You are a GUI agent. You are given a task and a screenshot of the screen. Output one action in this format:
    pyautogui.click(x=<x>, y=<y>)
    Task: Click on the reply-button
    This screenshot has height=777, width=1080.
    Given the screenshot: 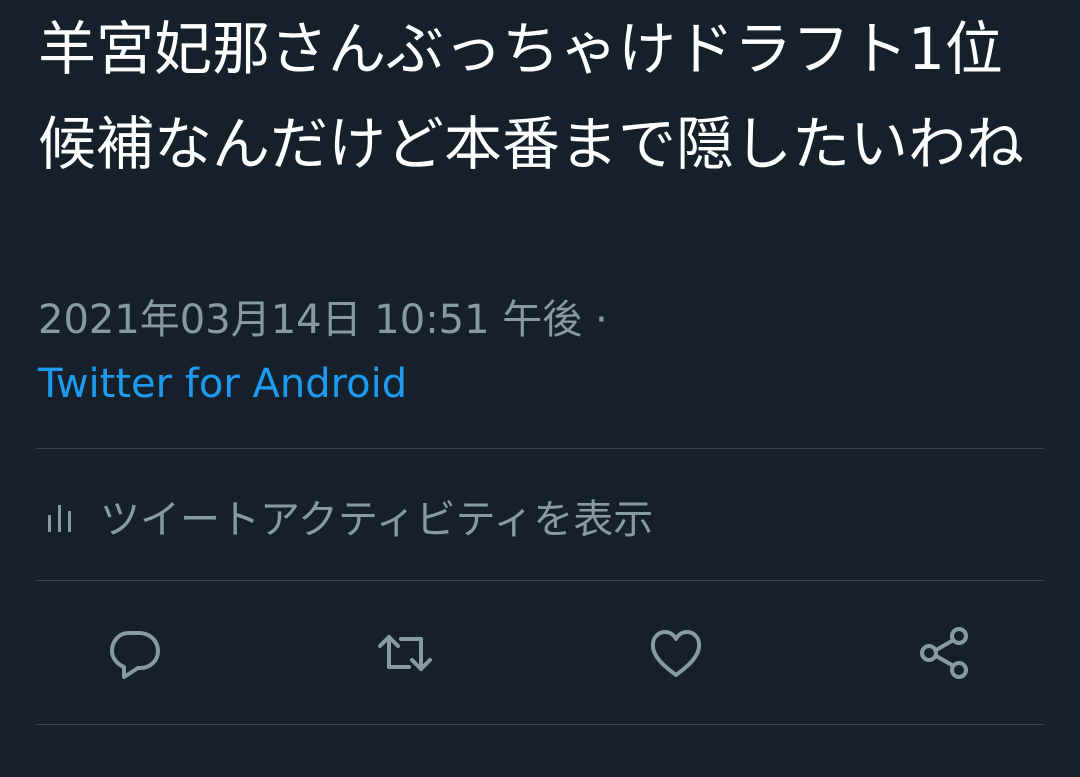 What is the action you would take?
    pyautogui.click(x=135, y=655)
    